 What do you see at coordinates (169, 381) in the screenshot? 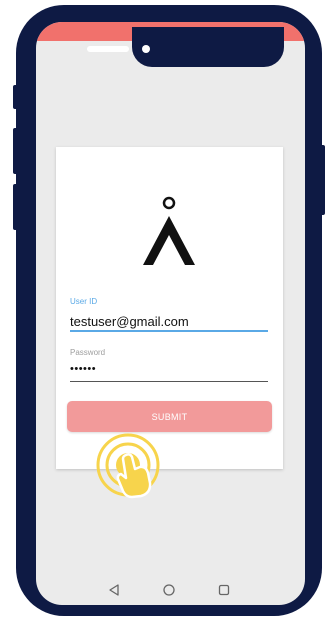
I see `password-underline` at bounding box center [169, 381].